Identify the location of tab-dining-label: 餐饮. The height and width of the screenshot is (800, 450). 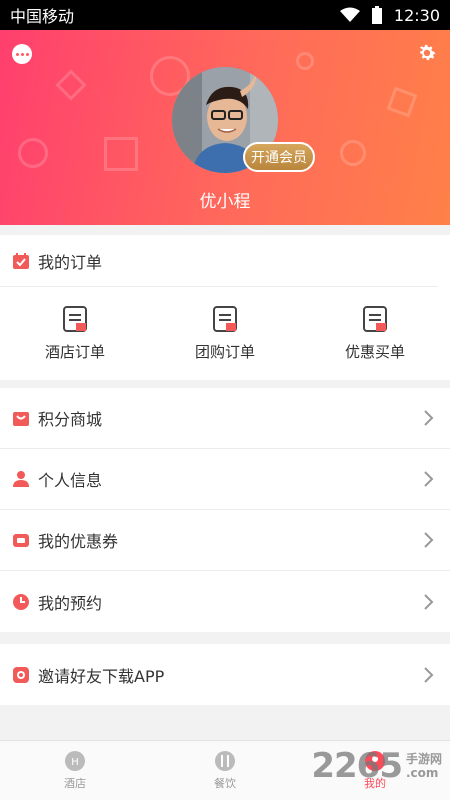
(225, 783).